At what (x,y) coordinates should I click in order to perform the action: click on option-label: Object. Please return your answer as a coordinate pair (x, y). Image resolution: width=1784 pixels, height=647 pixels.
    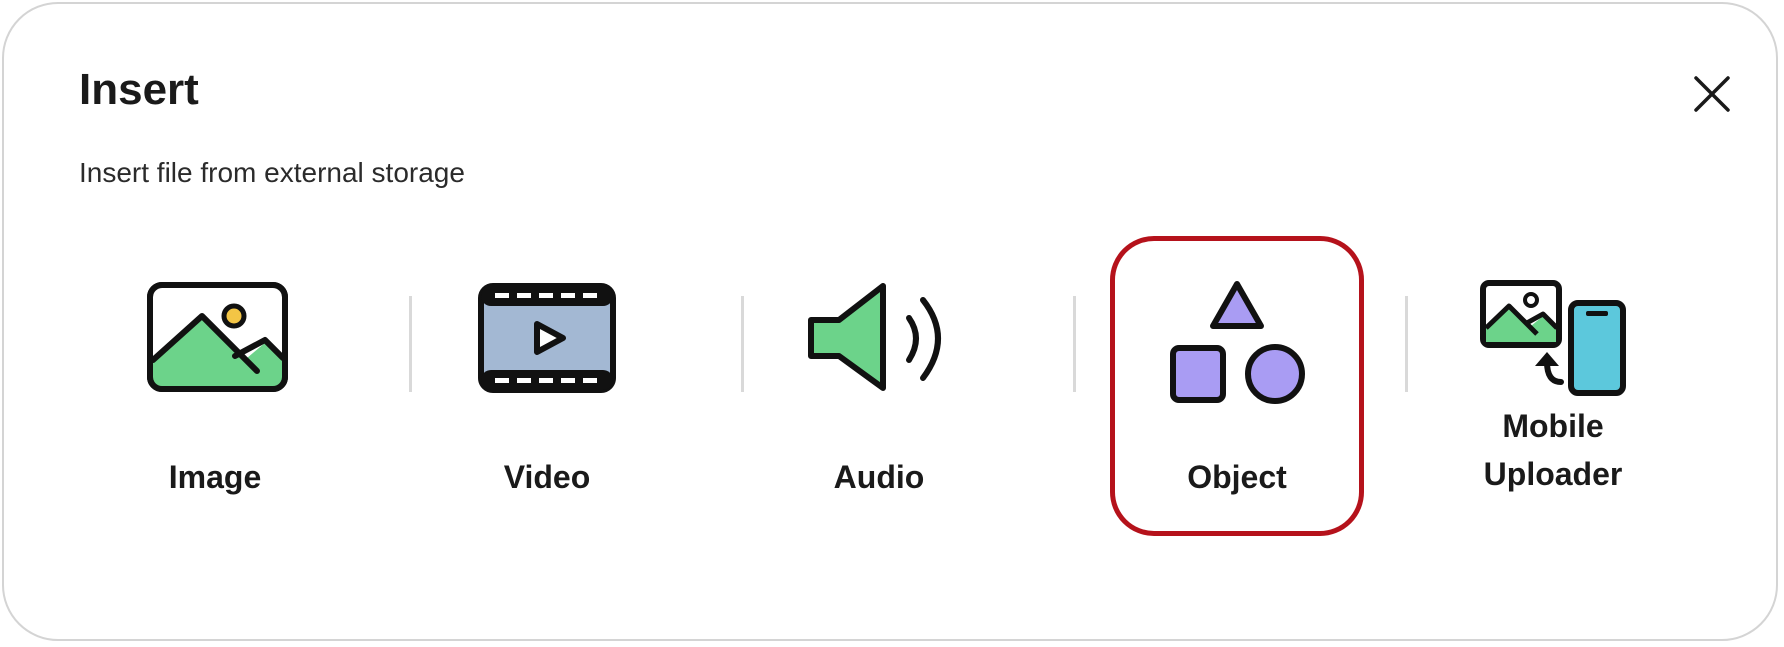
    Looking at the image, I should click on (1237, 477).